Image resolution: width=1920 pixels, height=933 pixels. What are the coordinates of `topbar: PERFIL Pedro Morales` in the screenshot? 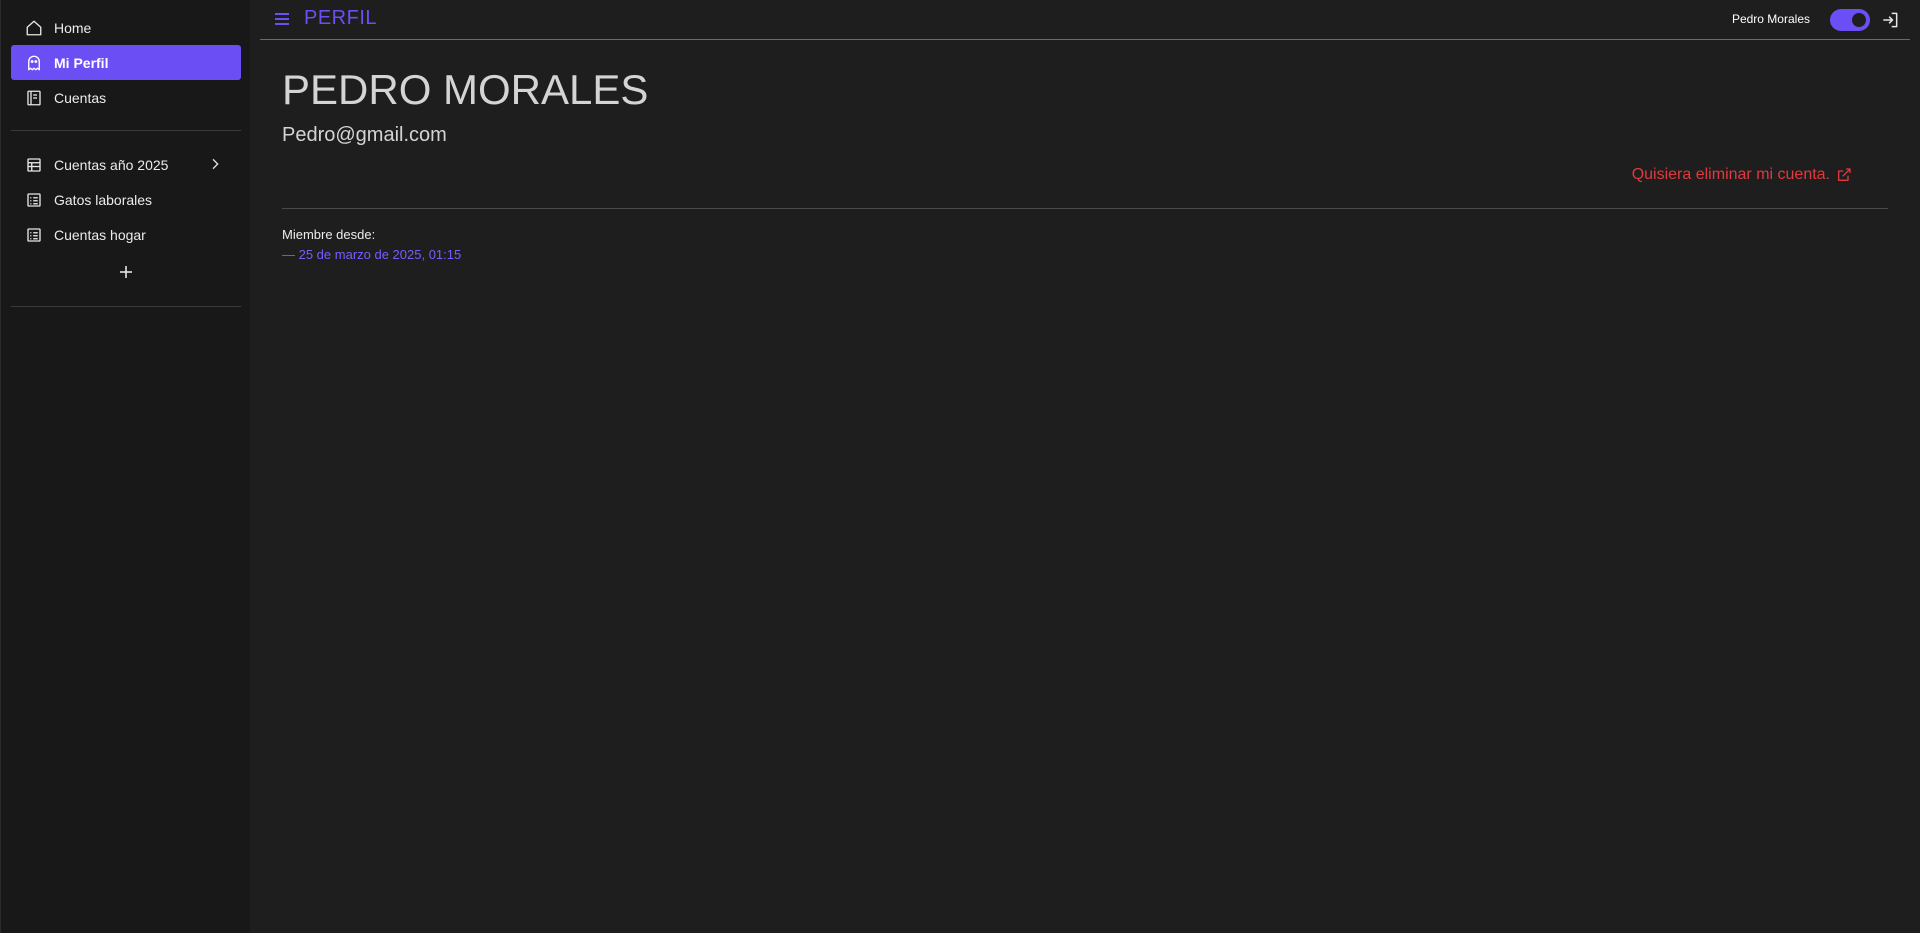 It's located at (1085, 20).